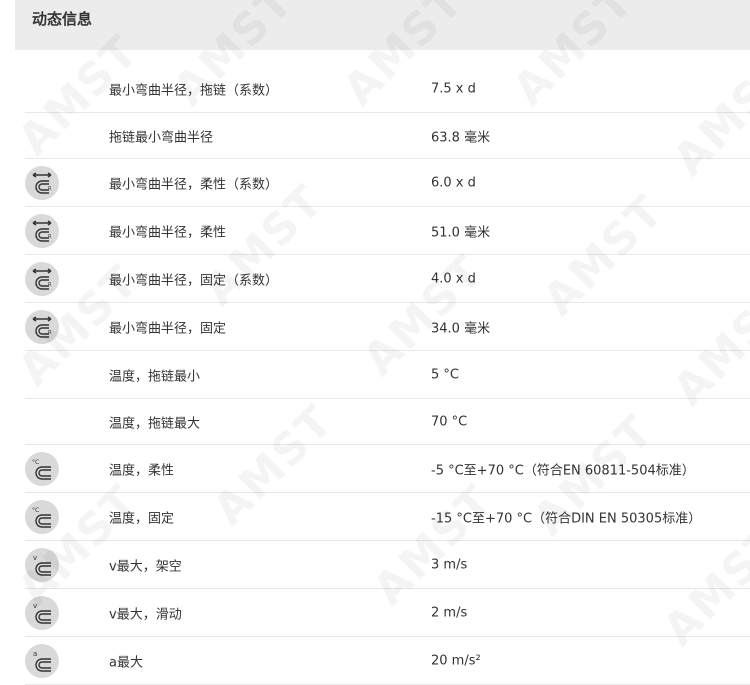 The height and width of the screenshot is (685, 750). Describe the element at coordinates (453, 88) in the screenshot. I see `row-value: 7.5 x d` at that location.